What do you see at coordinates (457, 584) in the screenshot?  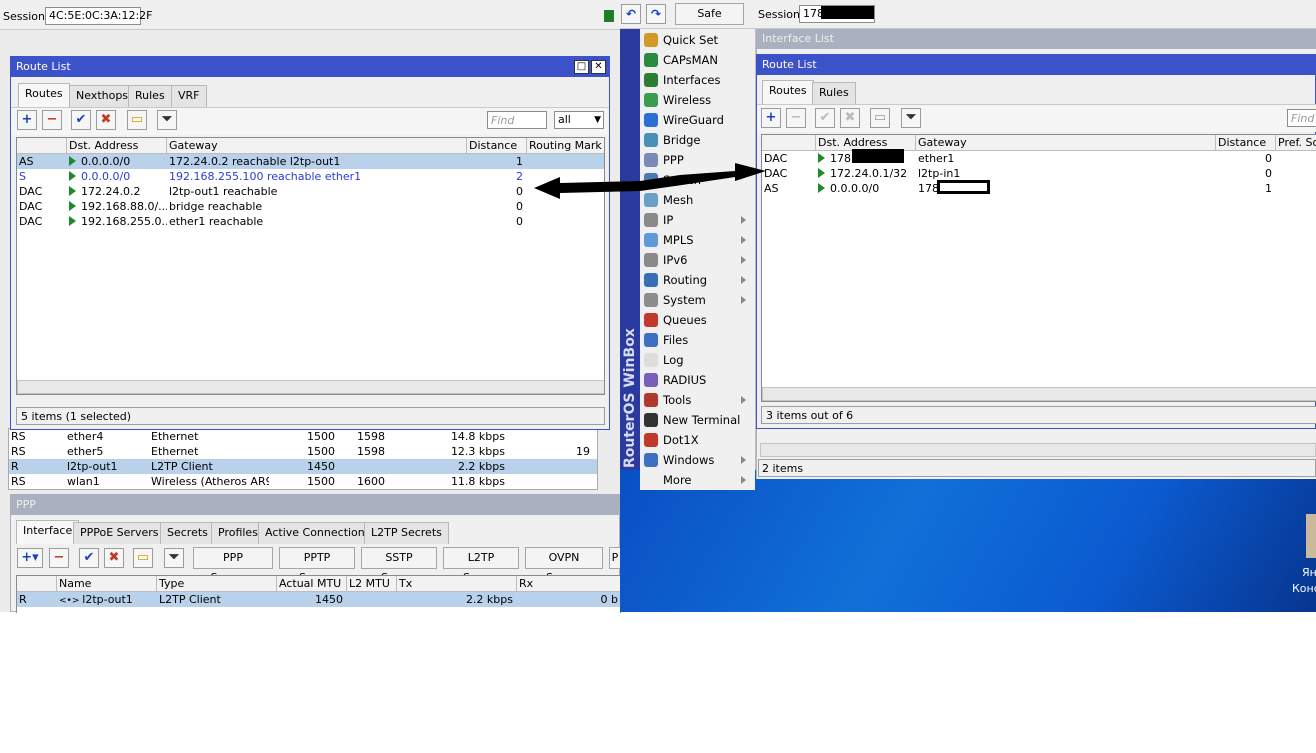 I see `column-header-tx: Tx` at bounding box center [457, 584].